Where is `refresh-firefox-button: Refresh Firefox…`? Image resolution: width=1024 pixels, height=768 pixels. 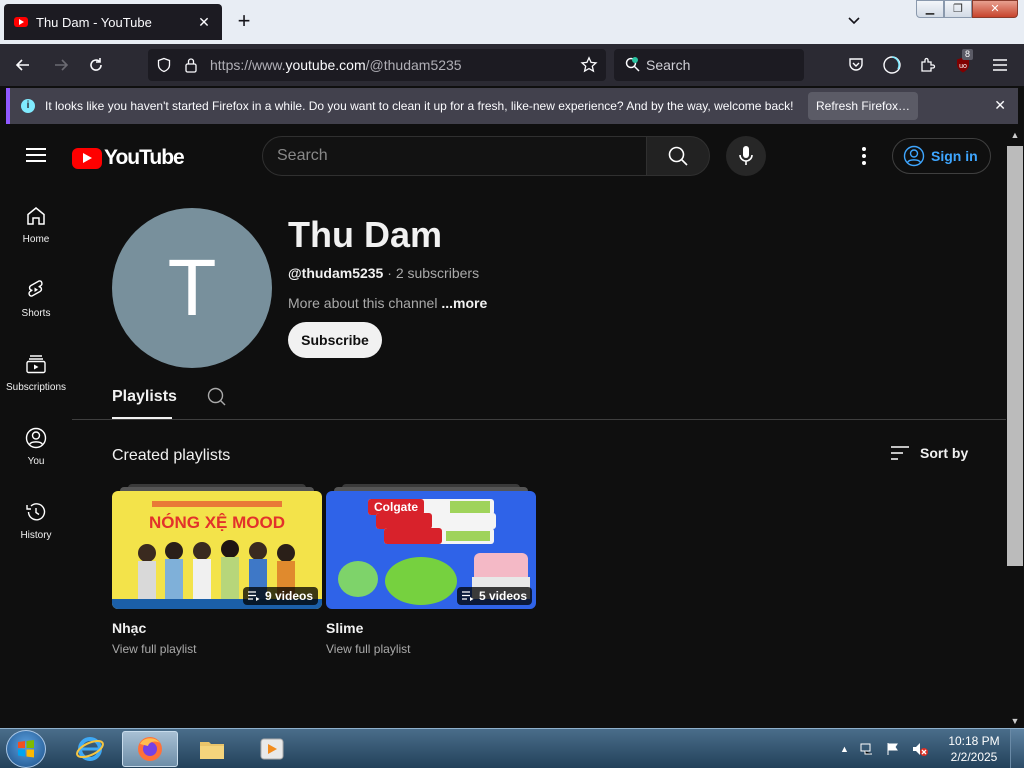 refresh-firefox-button: Refresh Firefox… is located at coordinates (863, 106).